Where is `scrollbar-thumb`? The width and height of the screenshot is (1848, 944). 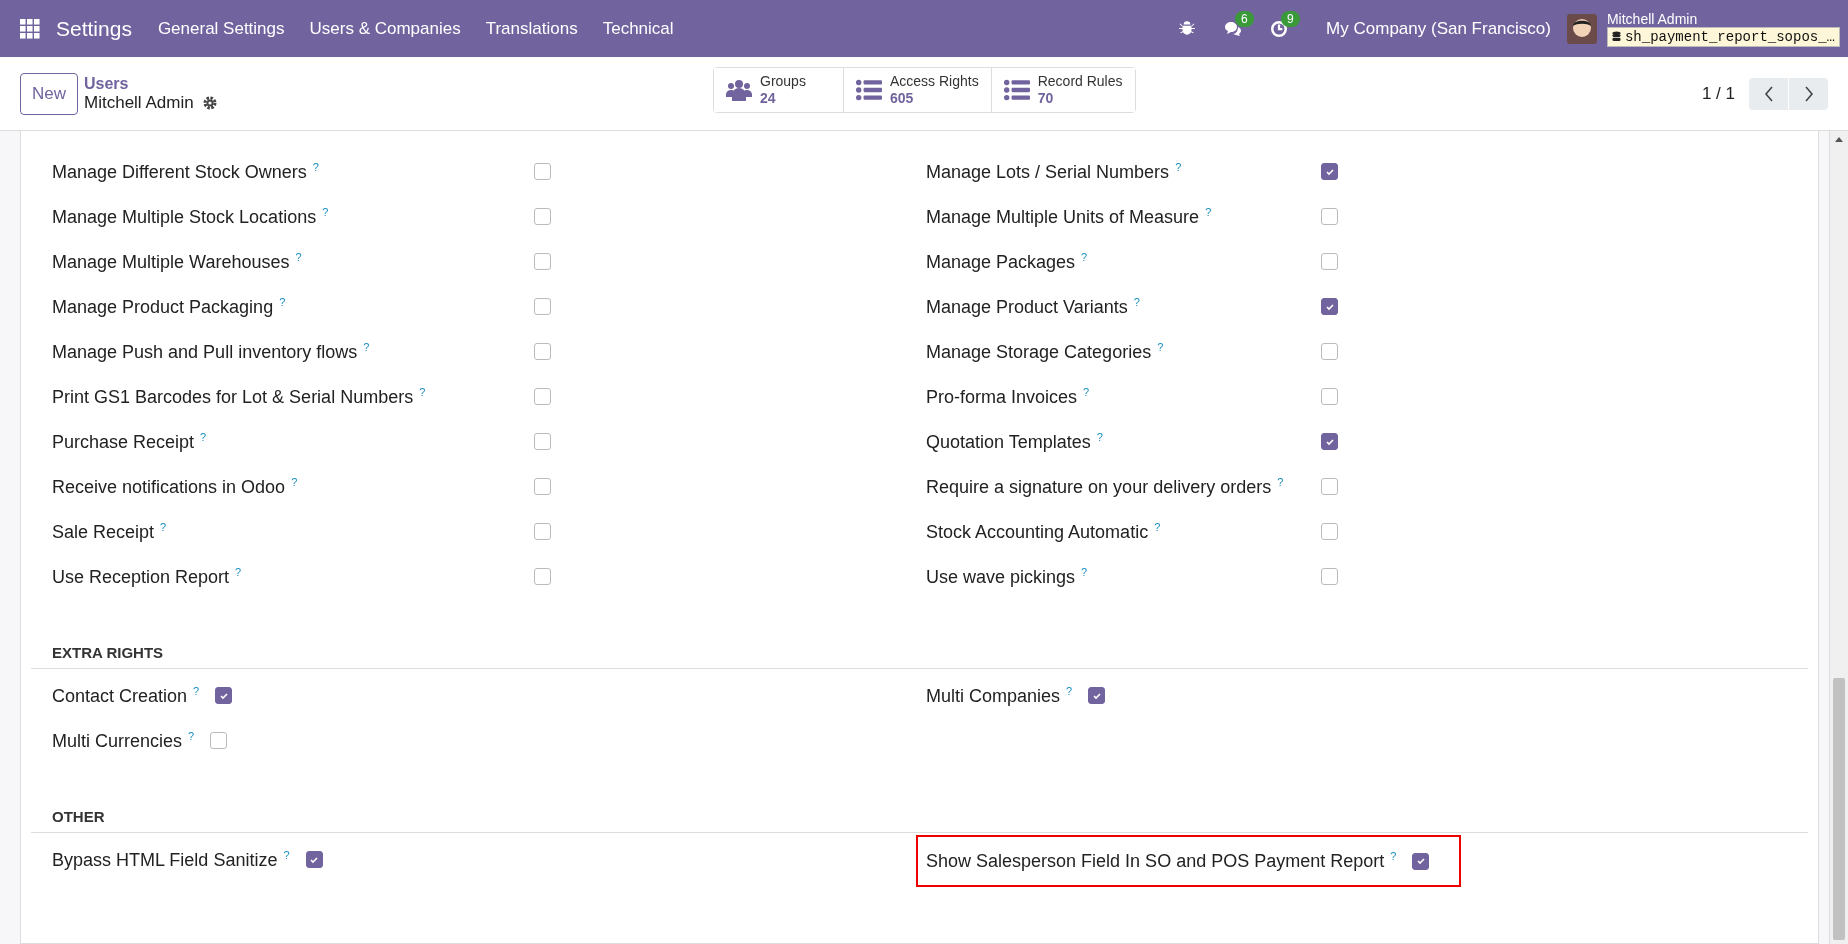
scrollbar-thumb is located at coordinates (1839, 809).